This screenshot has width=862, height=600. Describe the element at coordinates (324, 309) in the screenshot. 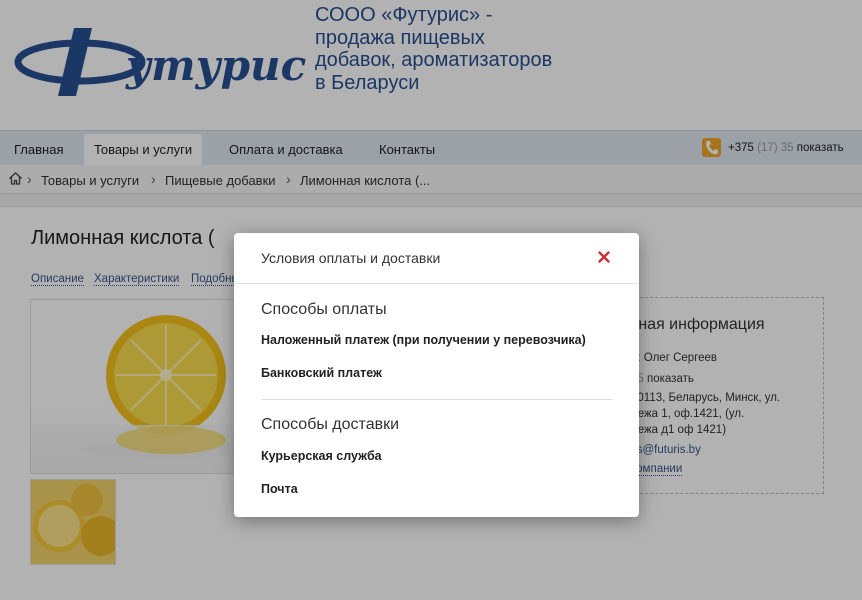

I see `payment-methods-heading: Способы оплаты` at that location.